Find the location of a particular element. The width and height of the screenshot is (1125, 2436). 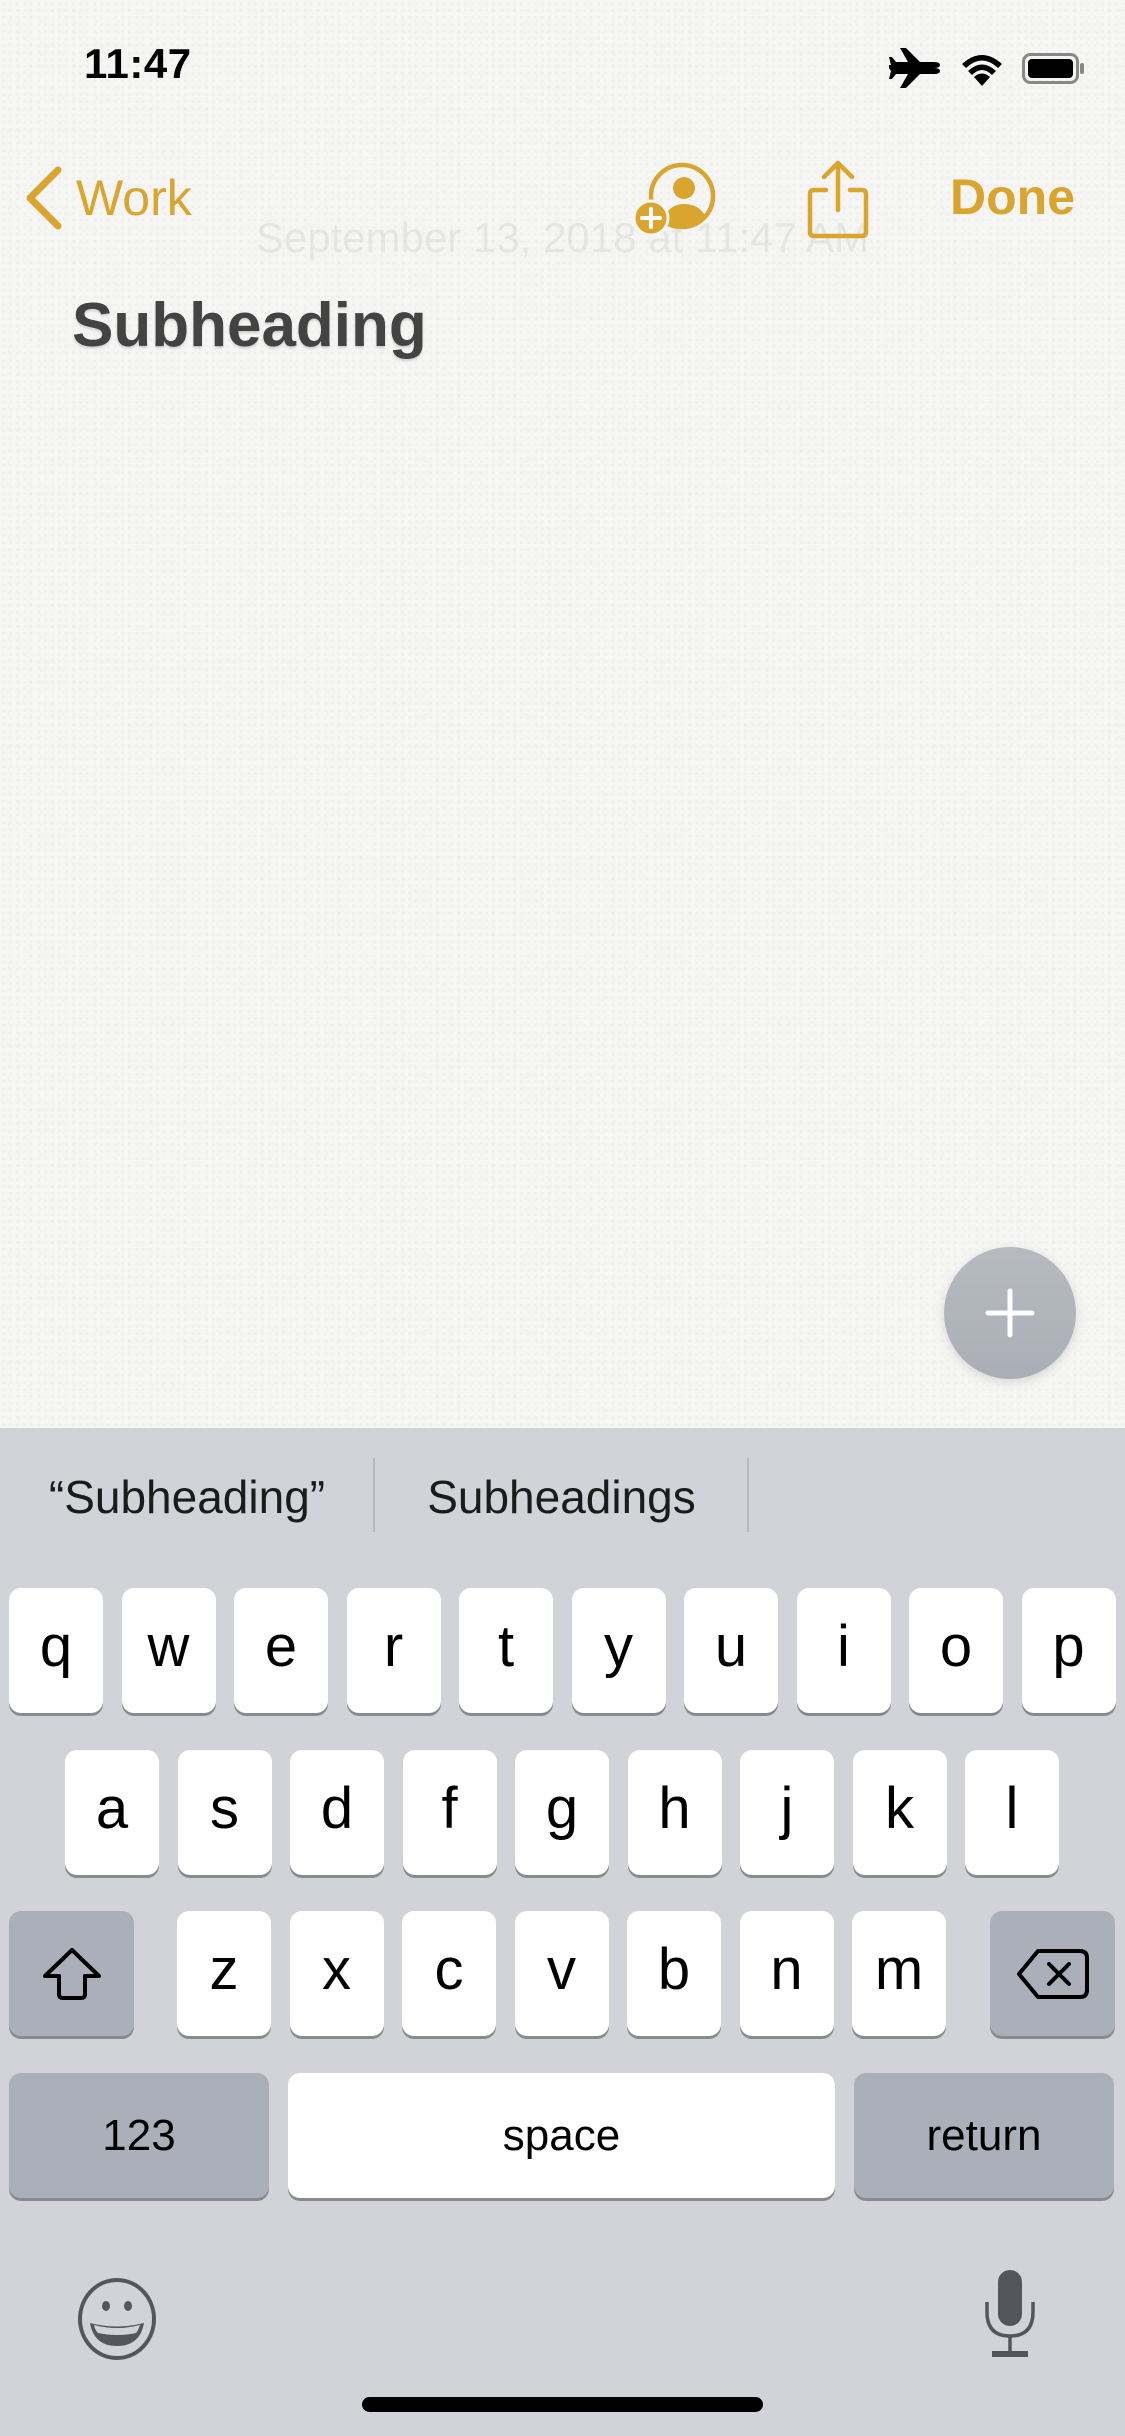

key-t: t is located at coordinates (506, 1650).